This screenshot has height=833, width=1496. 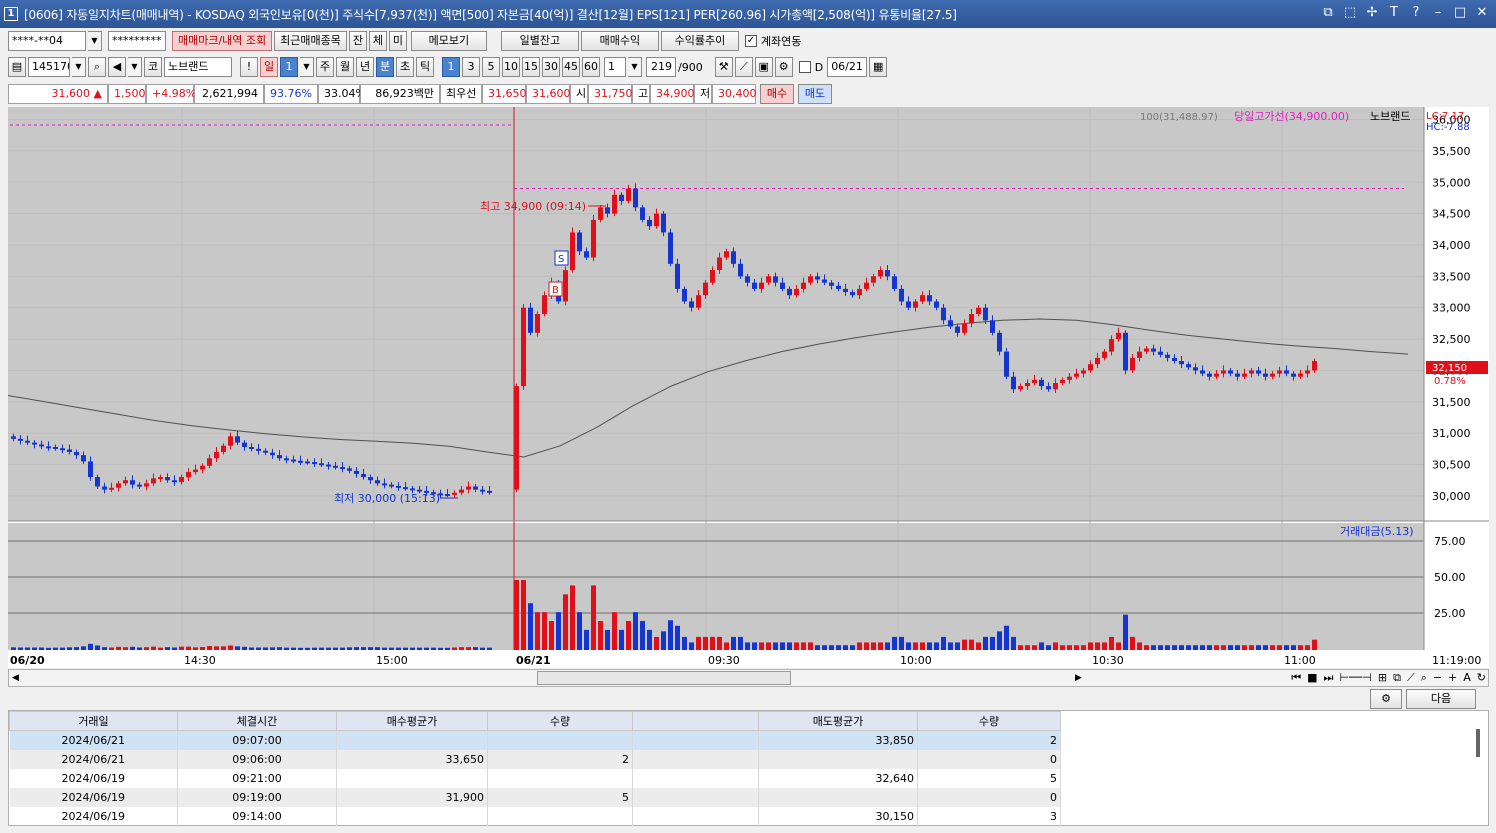 What do you see at coordinates (1416, 12) in the screenshot?
I see `help-icon: ?` at bounding box center [1416, 12].